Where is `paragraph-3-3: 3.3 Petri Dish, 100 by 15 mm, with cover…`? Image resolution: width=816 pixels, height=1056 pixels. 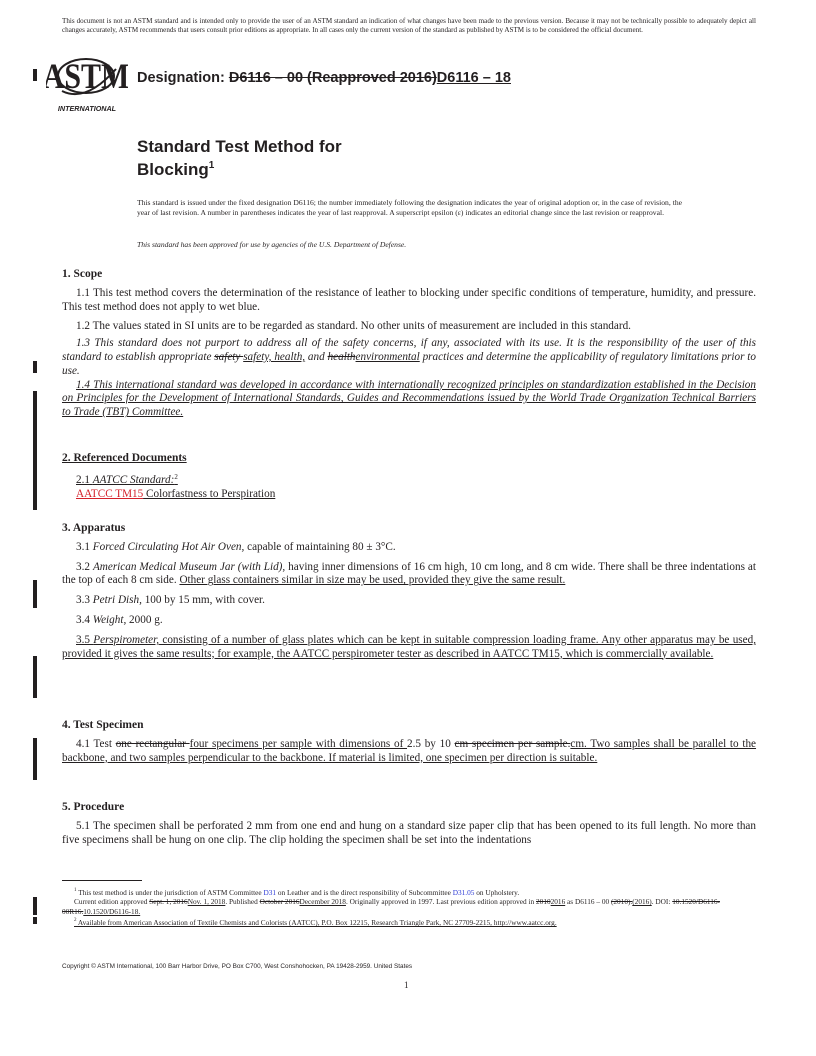 paragraph-3-3: 3.3 Petri Dish, 100 by 15 mm, with cover… is located at coordinates (170, 600).